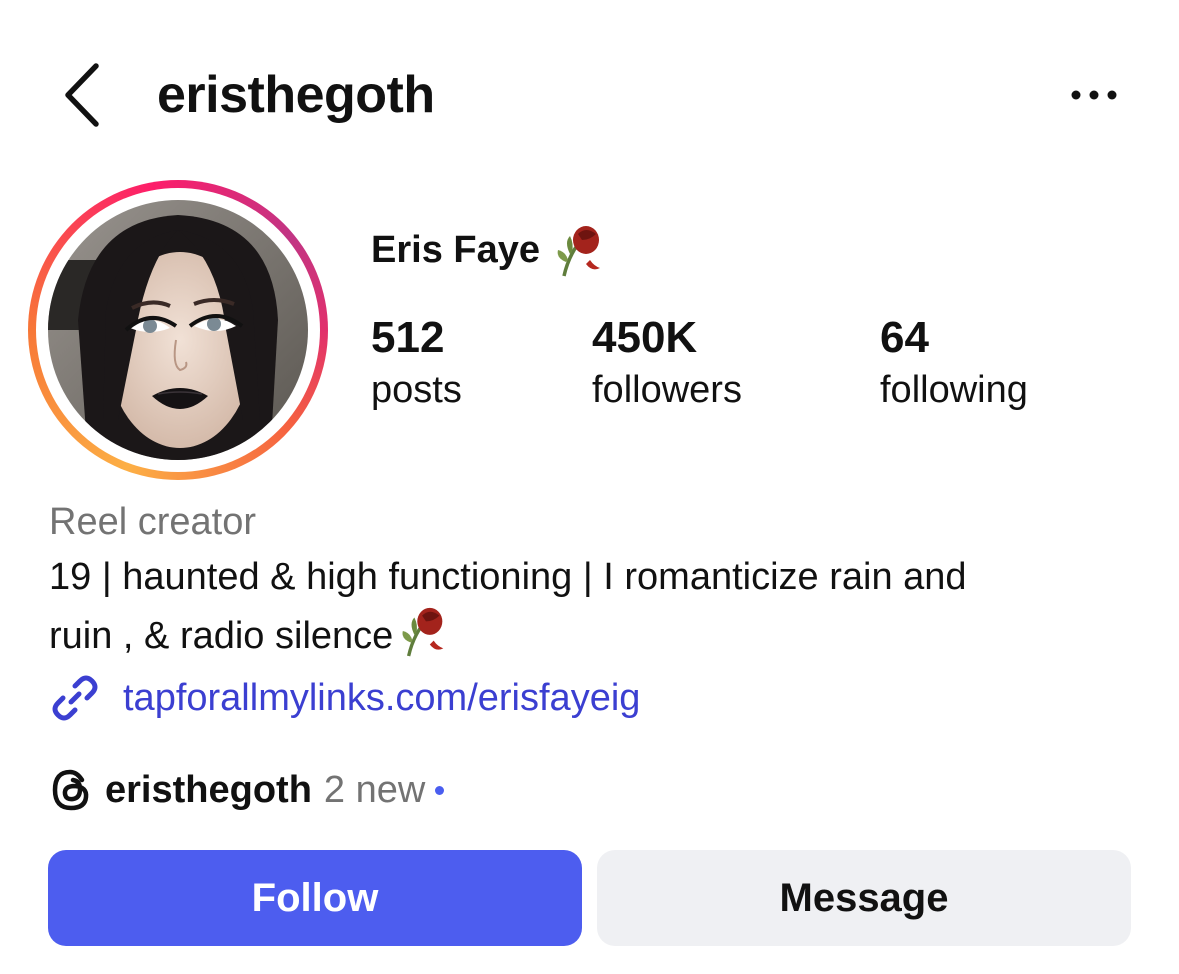  Describe the element at coordinates (904, 337) in the screenshot. I see `stat-following-value: 64` at that location.